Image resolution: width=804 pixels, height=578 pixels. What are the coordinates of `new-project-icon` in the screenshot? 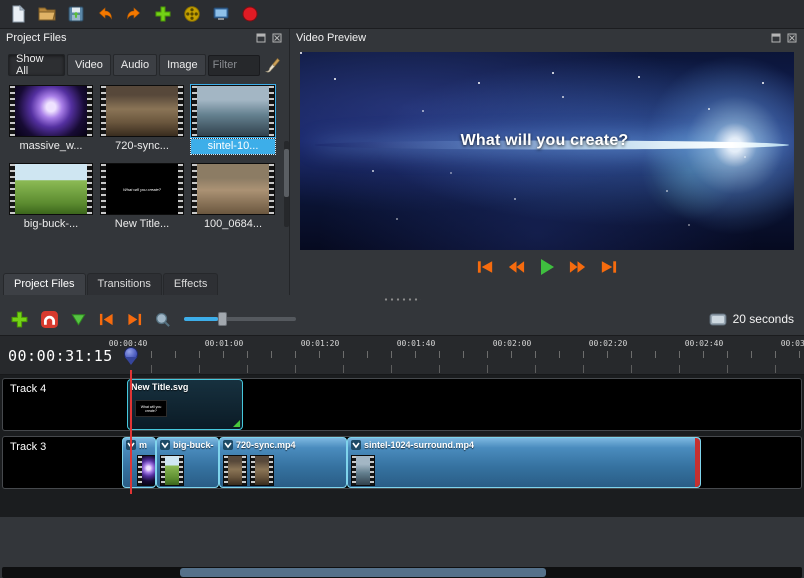 It's located at (18, 14).